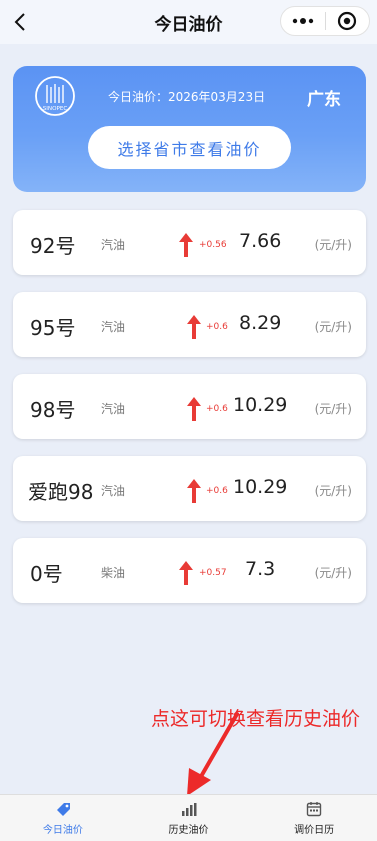 The height and width of the screenshot is (841, 377). I want to click on navigation-bar: 今日油价, so click(188, 22).